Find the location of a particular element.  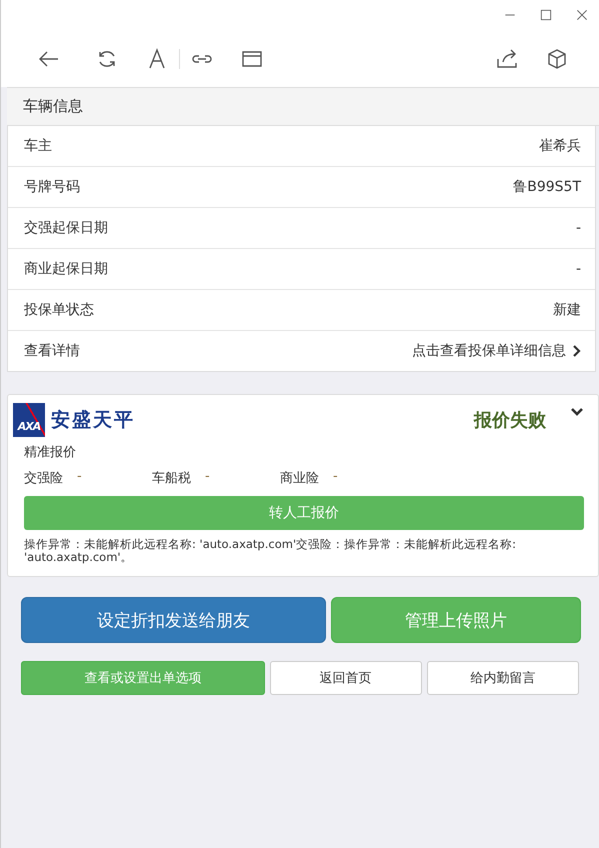

action-button: 设定折扣发送给朋友 is located at coordinates (173, 620).